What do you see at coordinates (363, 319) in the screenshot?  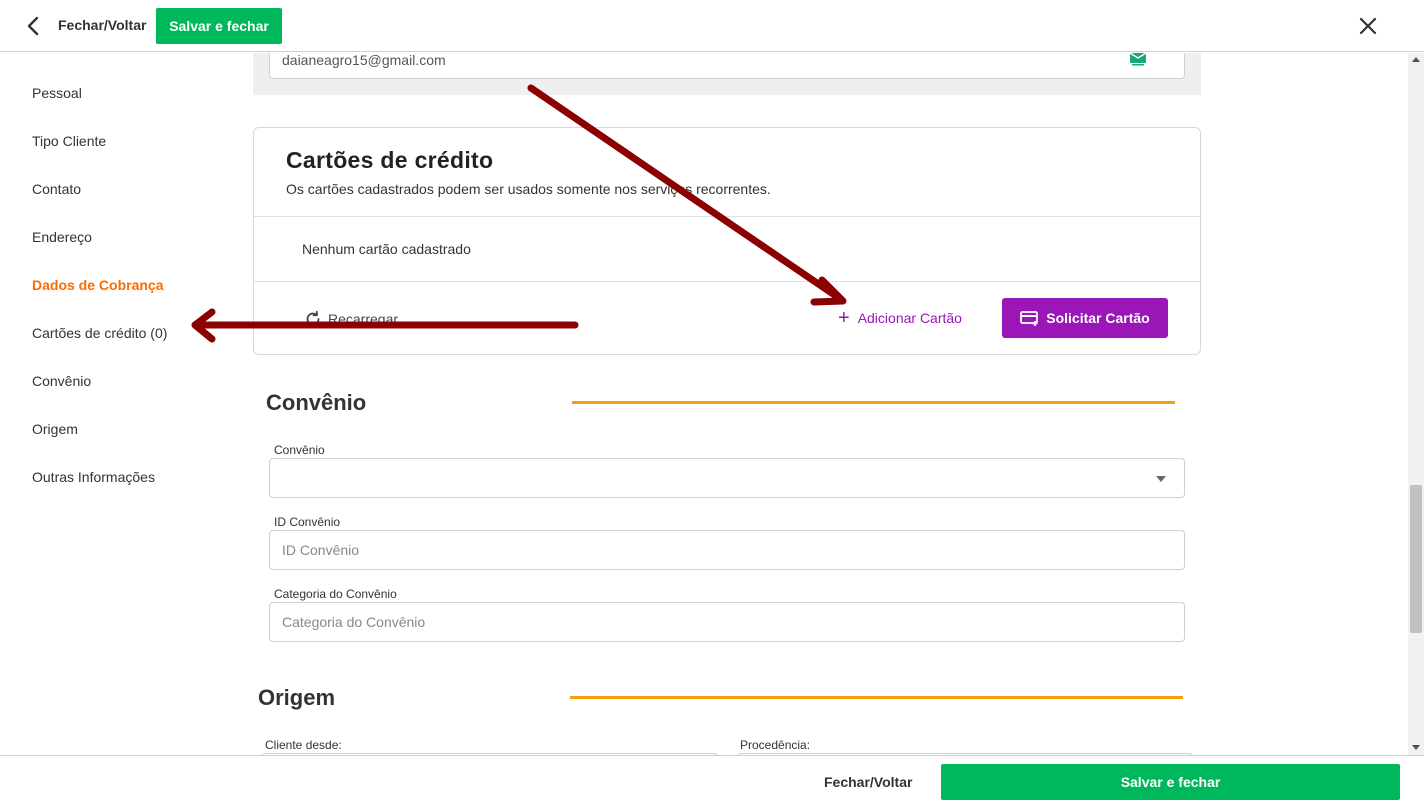 I see `reload-label: Recarregar` at bounding box center [363, 319].